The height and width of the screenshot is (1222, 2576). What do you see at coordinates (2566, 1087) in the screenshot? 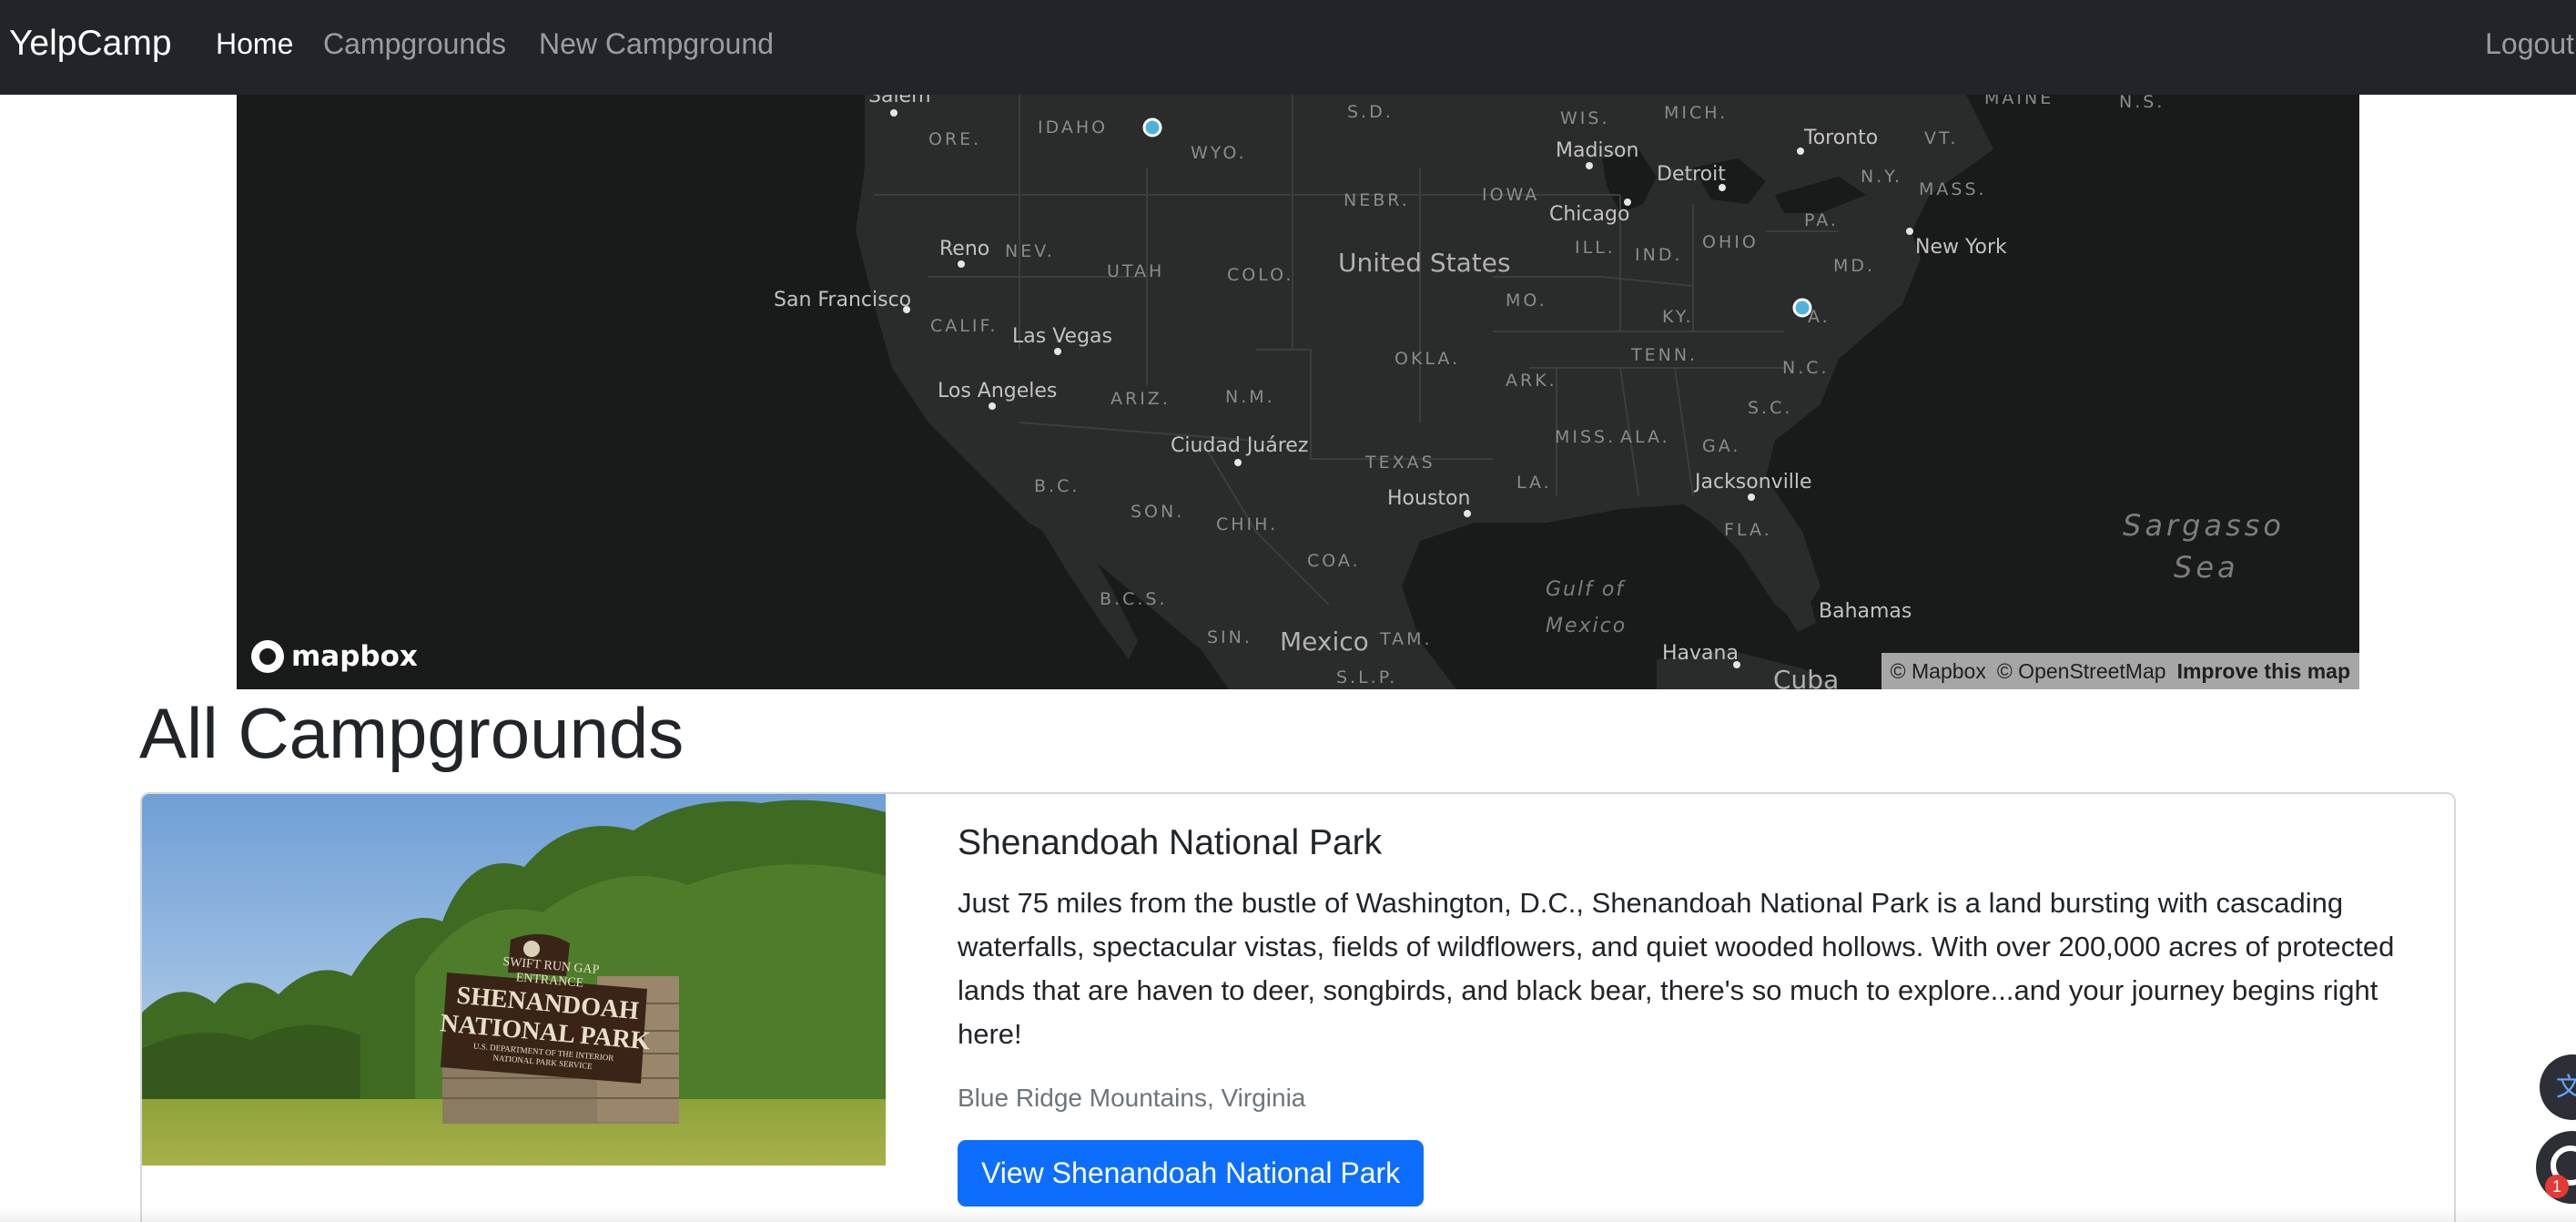
I see `translate-icon: 文` at bounding box center [2566, 1087].